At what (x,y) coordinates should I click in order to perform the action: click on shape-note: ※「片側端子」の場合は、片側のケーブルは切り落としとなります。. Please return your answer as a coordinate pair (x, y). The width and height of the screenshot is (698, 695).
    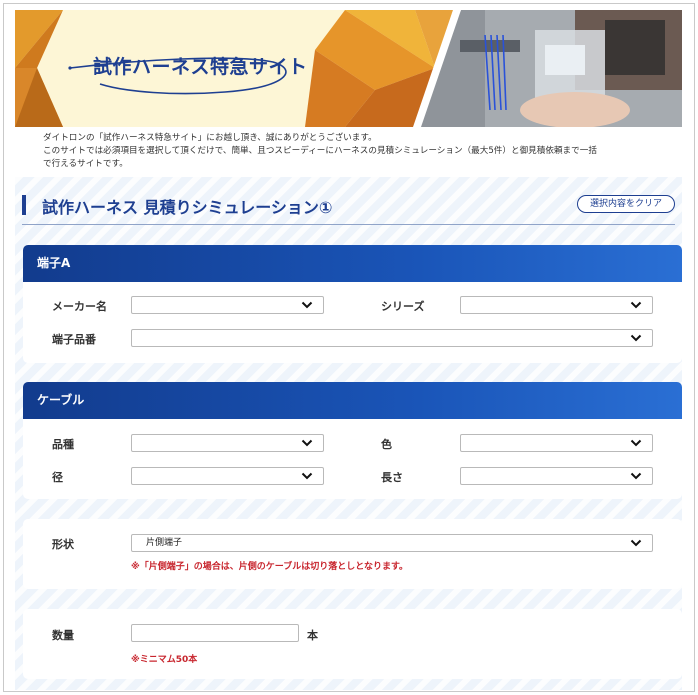
    Looking at the image, I should click on (270, 567).